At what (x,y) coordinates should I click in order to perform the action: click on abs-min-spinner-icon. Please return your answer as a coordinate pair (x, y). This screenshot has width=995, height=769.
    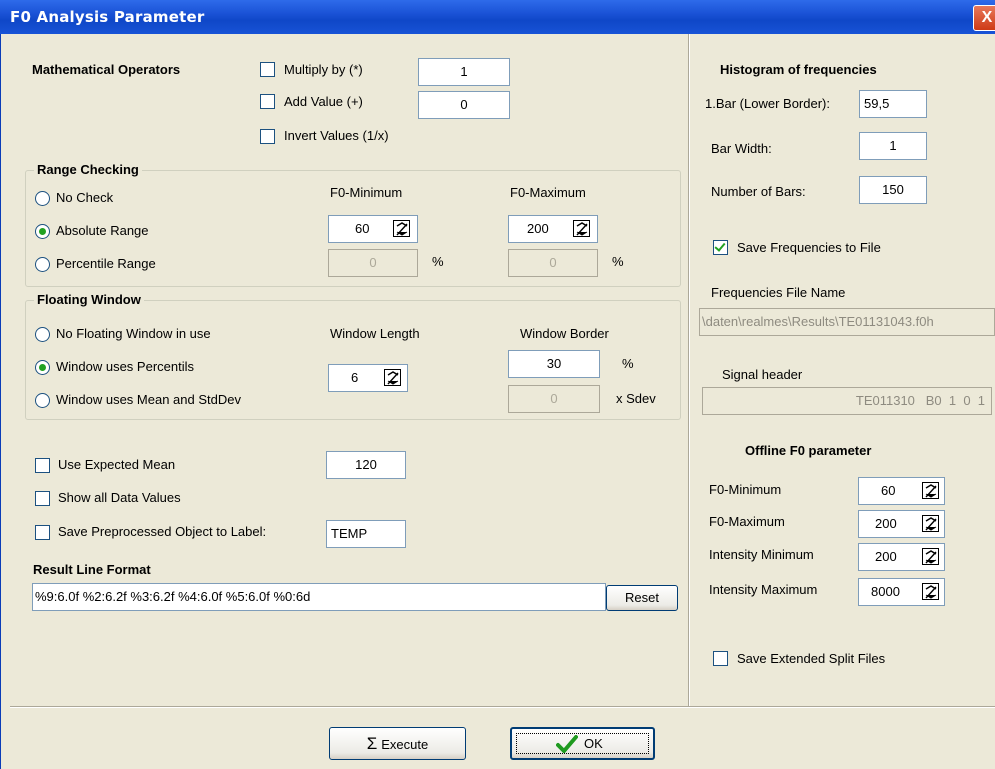
    Looking at the image, I should click on (401, 228).